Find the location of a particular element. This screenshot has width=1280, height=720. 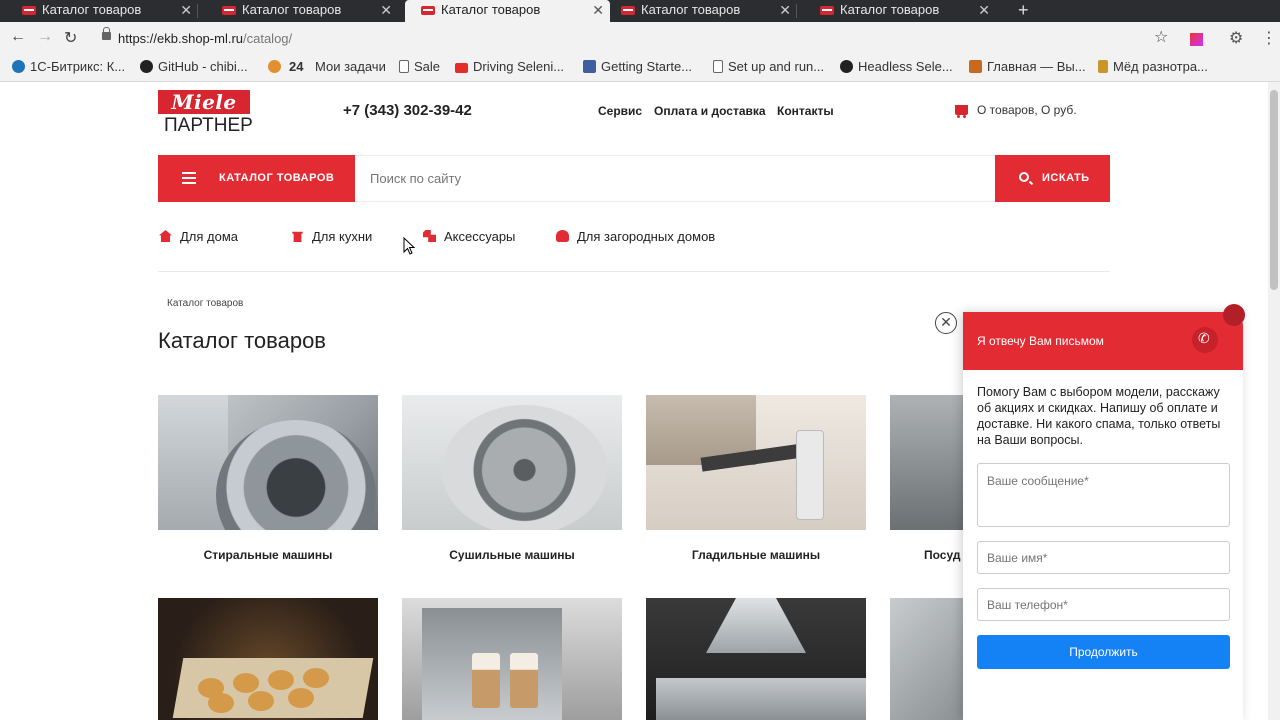

browser-menu-icon: ⋮ is located at coordinates (1269, 38).